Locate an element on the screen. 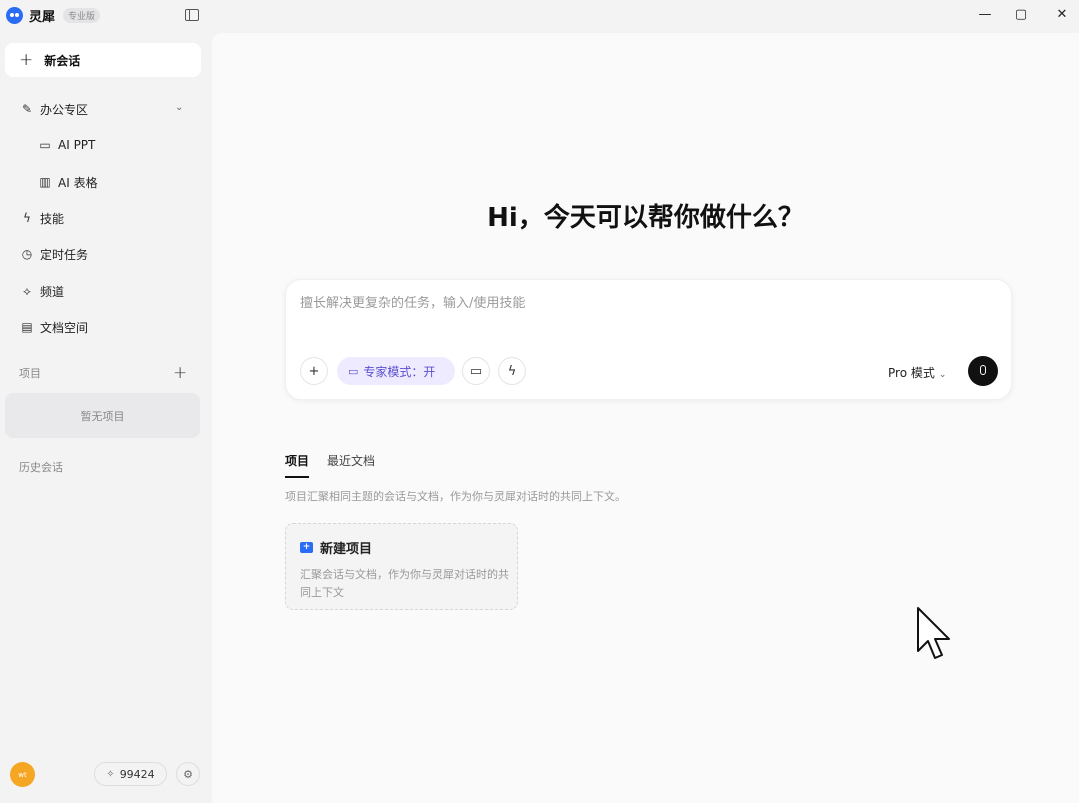 This screenshot has height=803, width=1079. app-logo-icon is located at coordinates (14, 15).